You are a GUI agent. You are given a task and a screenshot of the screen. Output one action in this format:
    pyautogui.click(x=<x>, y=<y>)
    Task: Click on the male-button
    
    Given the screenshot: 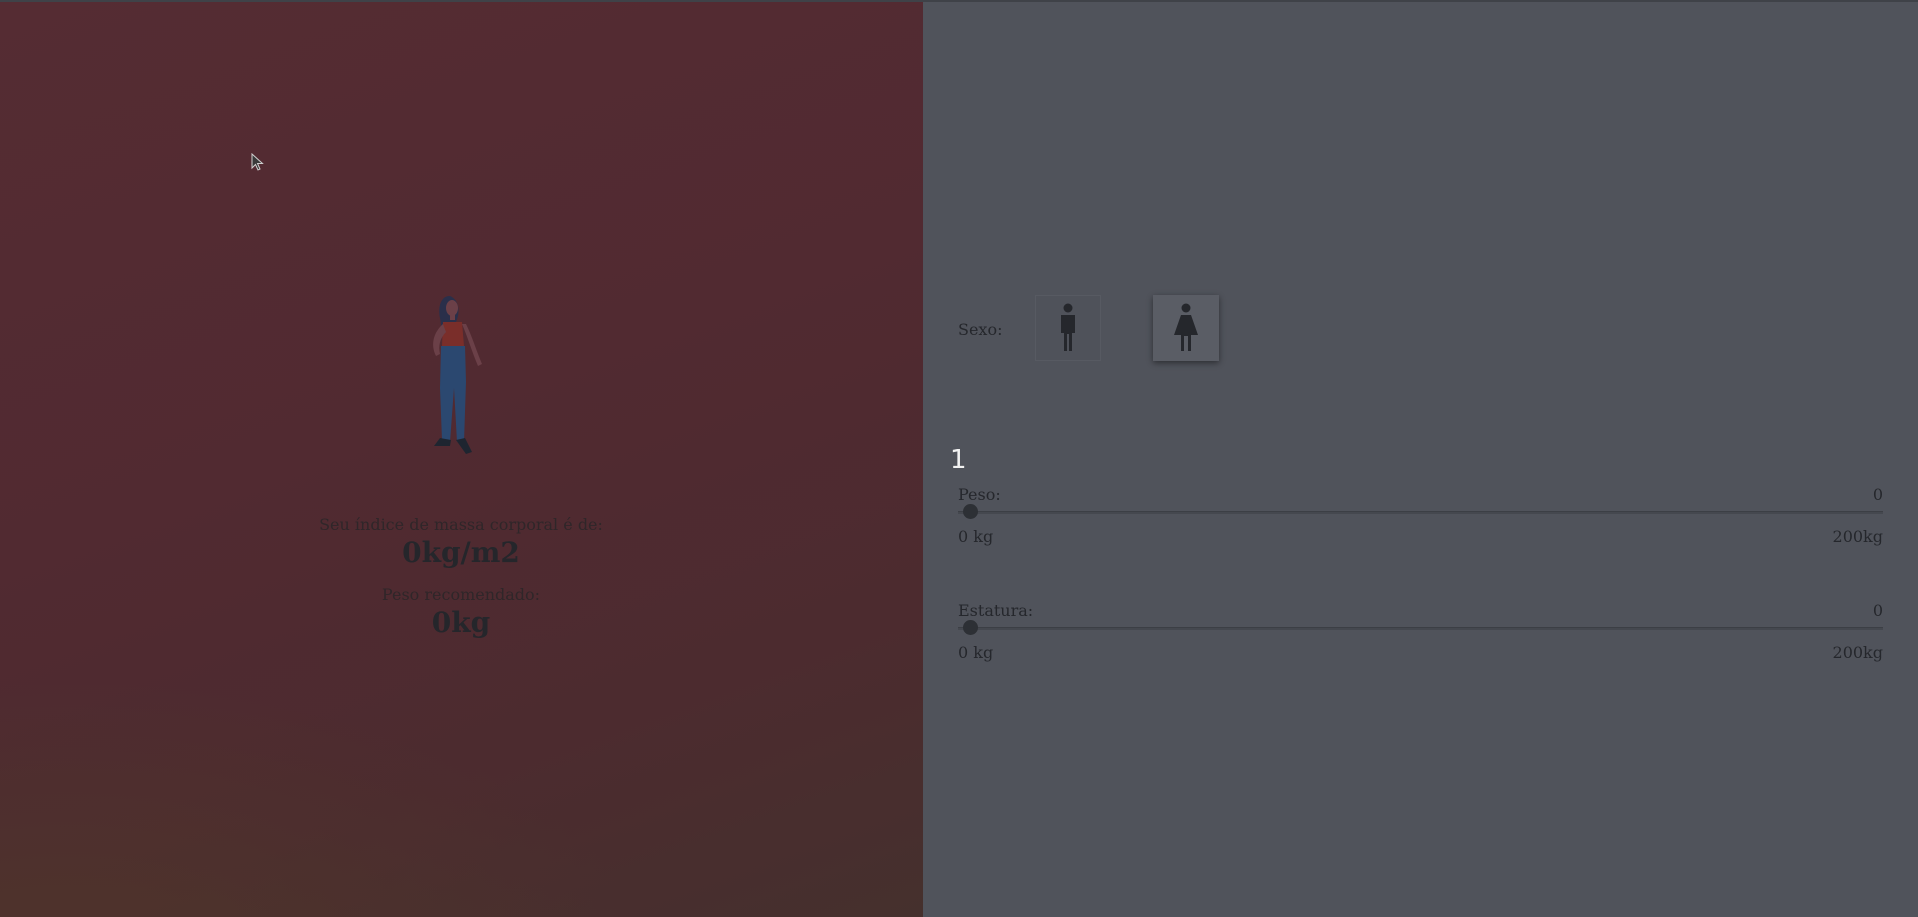 What is the action you would take?
    pyautogui.click(x=1068, y=328)
    